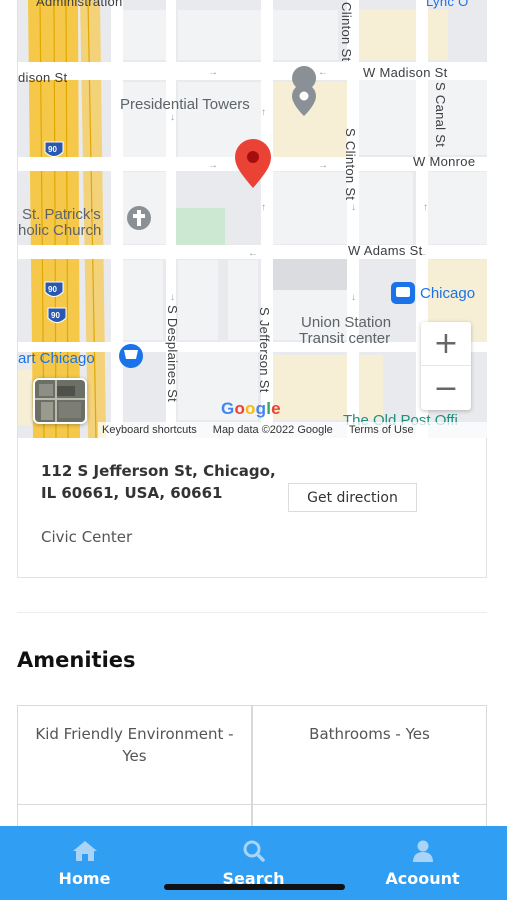  I want to click on poi-presidential-towers: Presidential Towers, so click(185, 104).